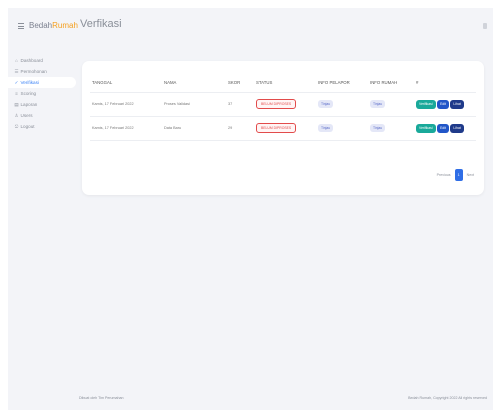 The height and width of the screenshot is (415, 499). I want to click on column-header-nama: NAMA, so click(194, 83).